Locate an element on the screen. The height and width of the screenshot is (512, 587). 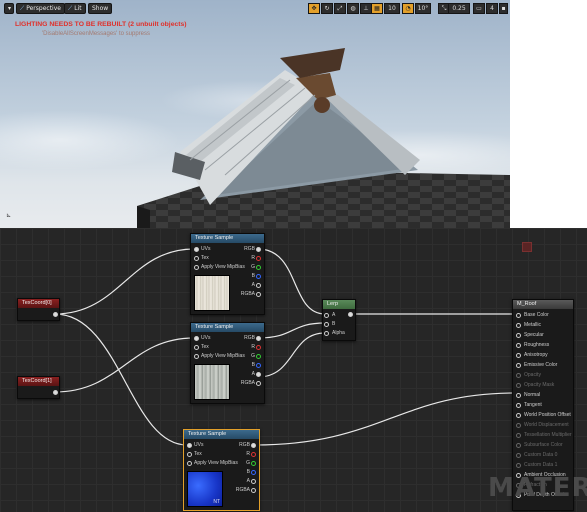
rotation-snap-value: 10° is located at coordinates (423, 8).